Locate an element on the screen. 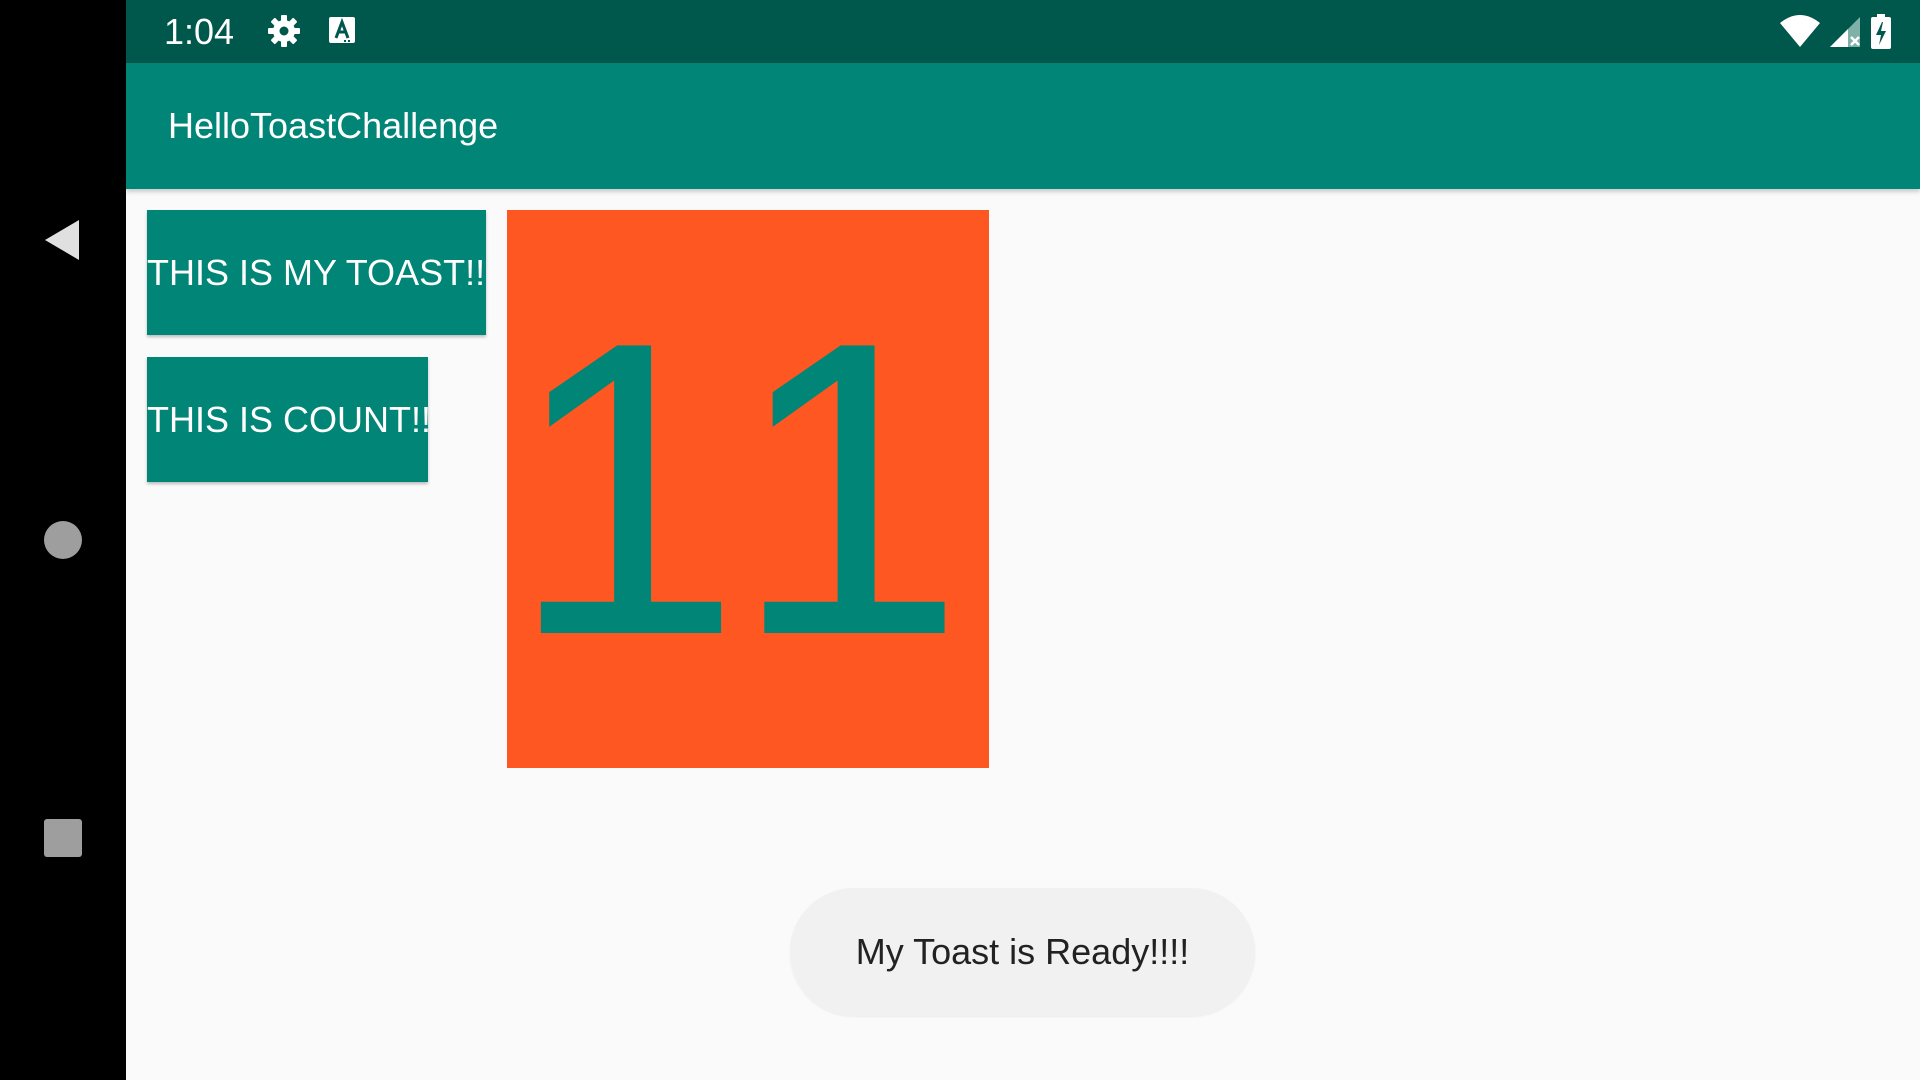 This screenshot has width=1920, height=1080. app-bar: HelloToastChallenge is located at coordinates (1023, 126).